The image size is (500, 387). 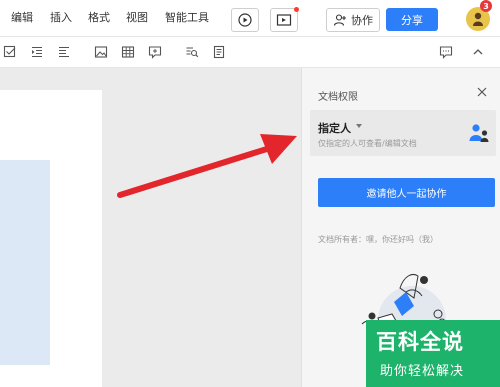 I want to click on comment-box-icon, so click(x=155, y=52).